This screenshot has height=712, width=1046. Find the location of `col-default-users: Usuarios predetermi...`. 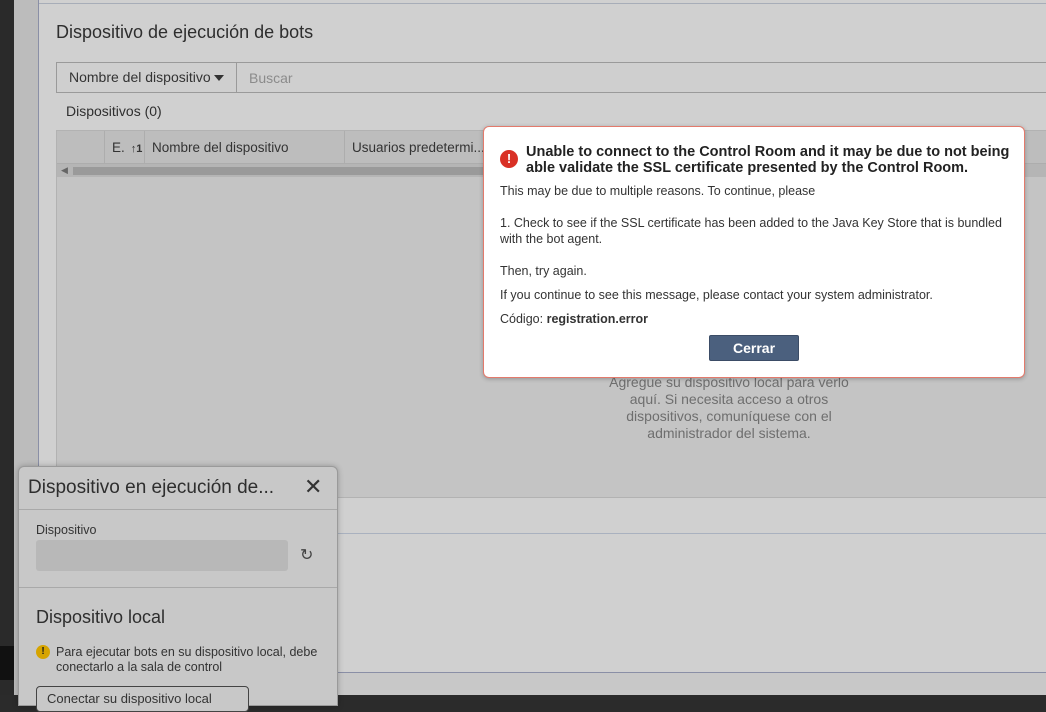

col-default-users: Usuarios predetermi... is located at coordinates (420, 147).